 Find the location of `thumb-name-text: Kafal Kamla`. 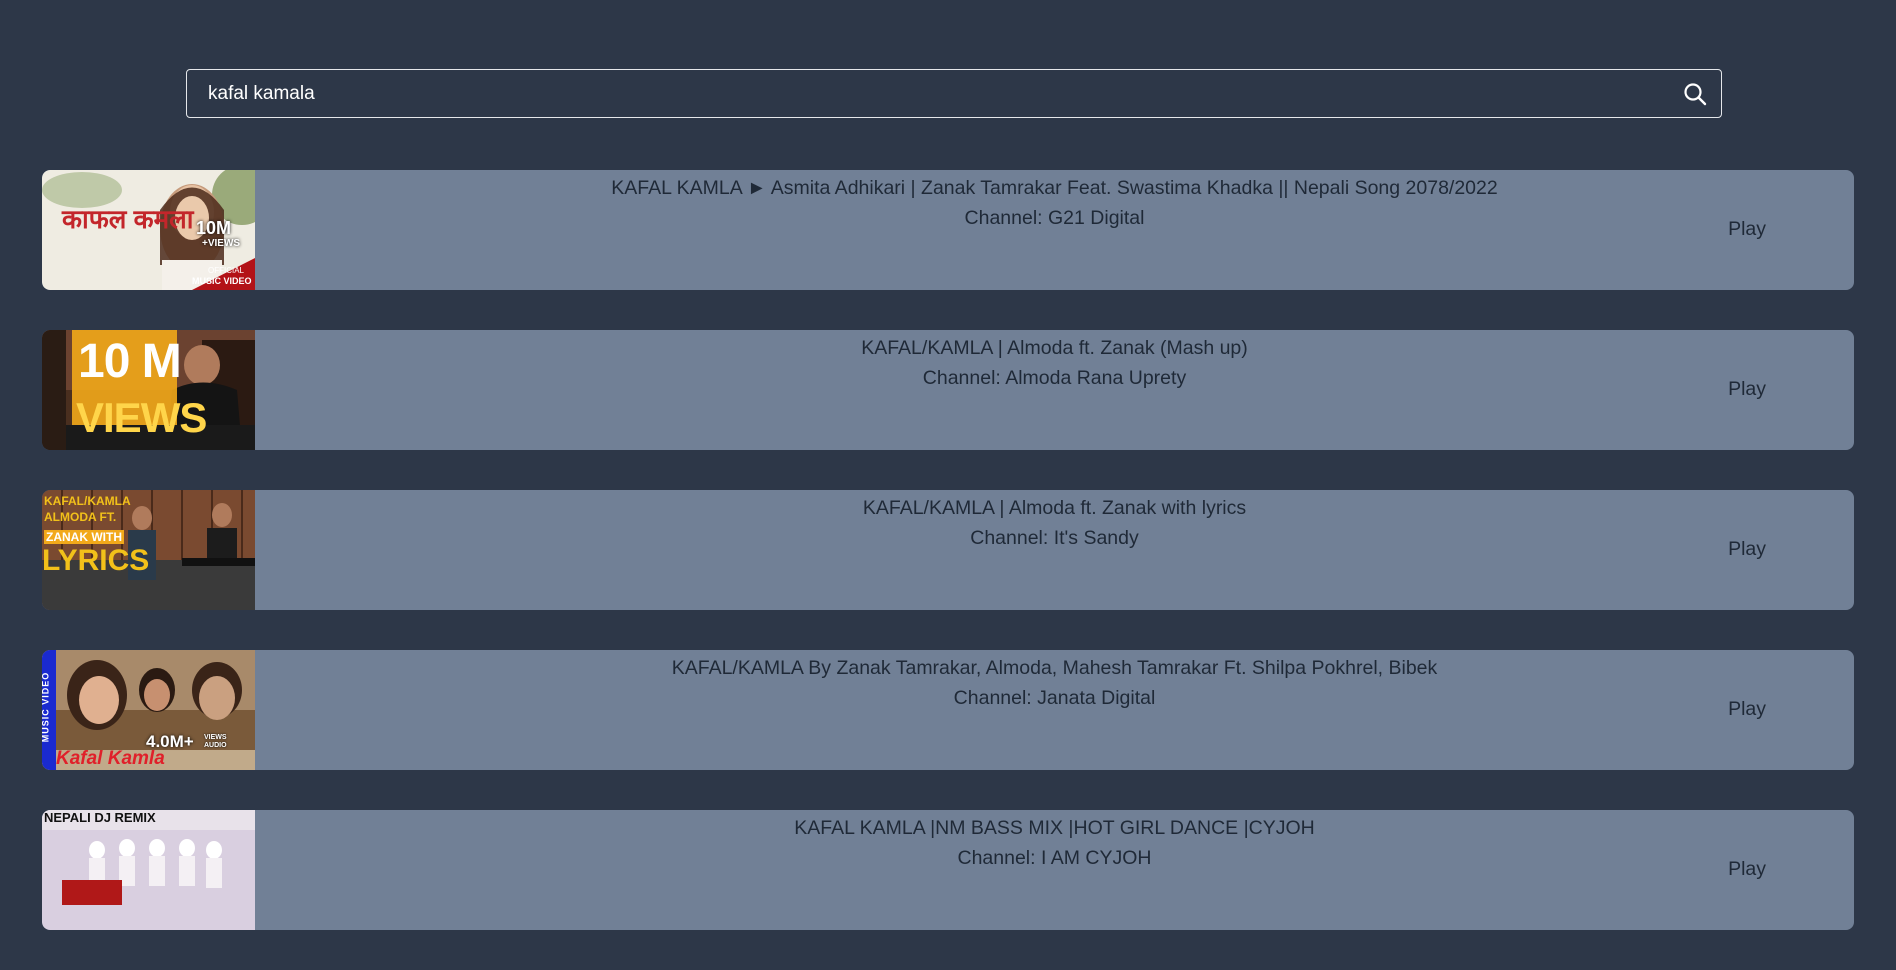

thumb-name-text: Kafal Kamla is located at coordinates (110, 758).